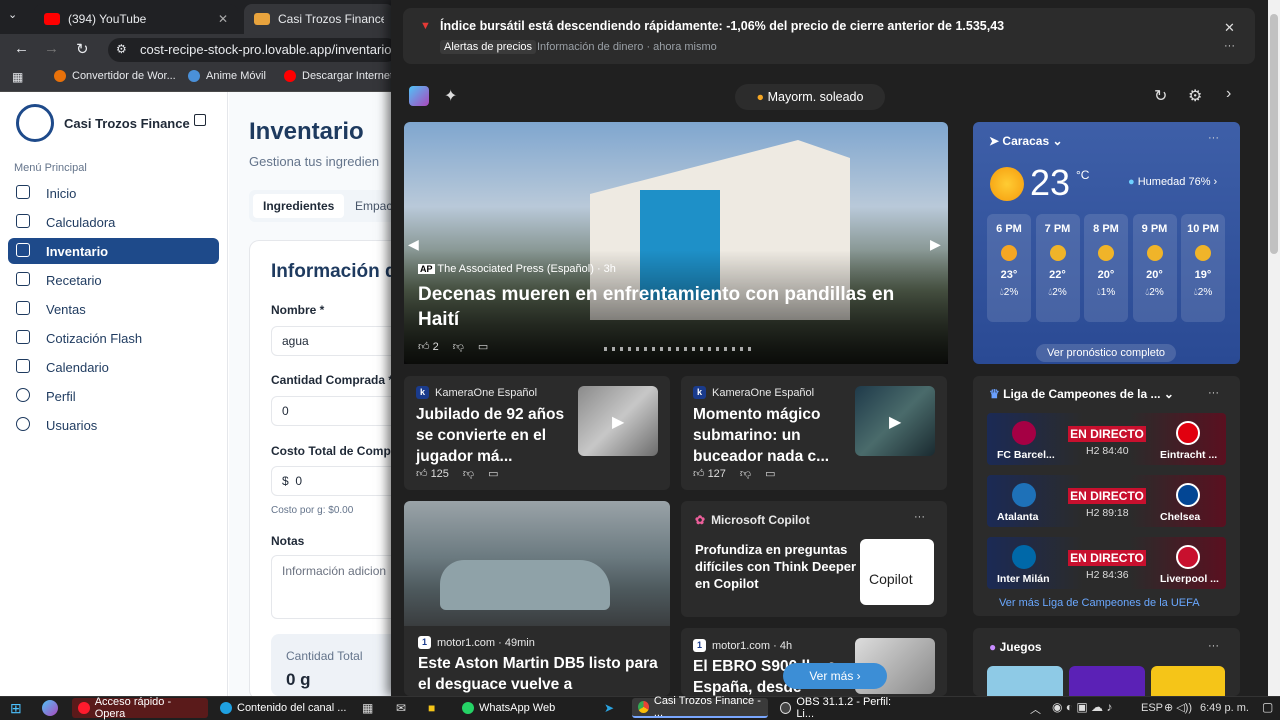 This screenshot has height=720, width=1280. I want to click on cost-input: $ 0, so click(341, 481).